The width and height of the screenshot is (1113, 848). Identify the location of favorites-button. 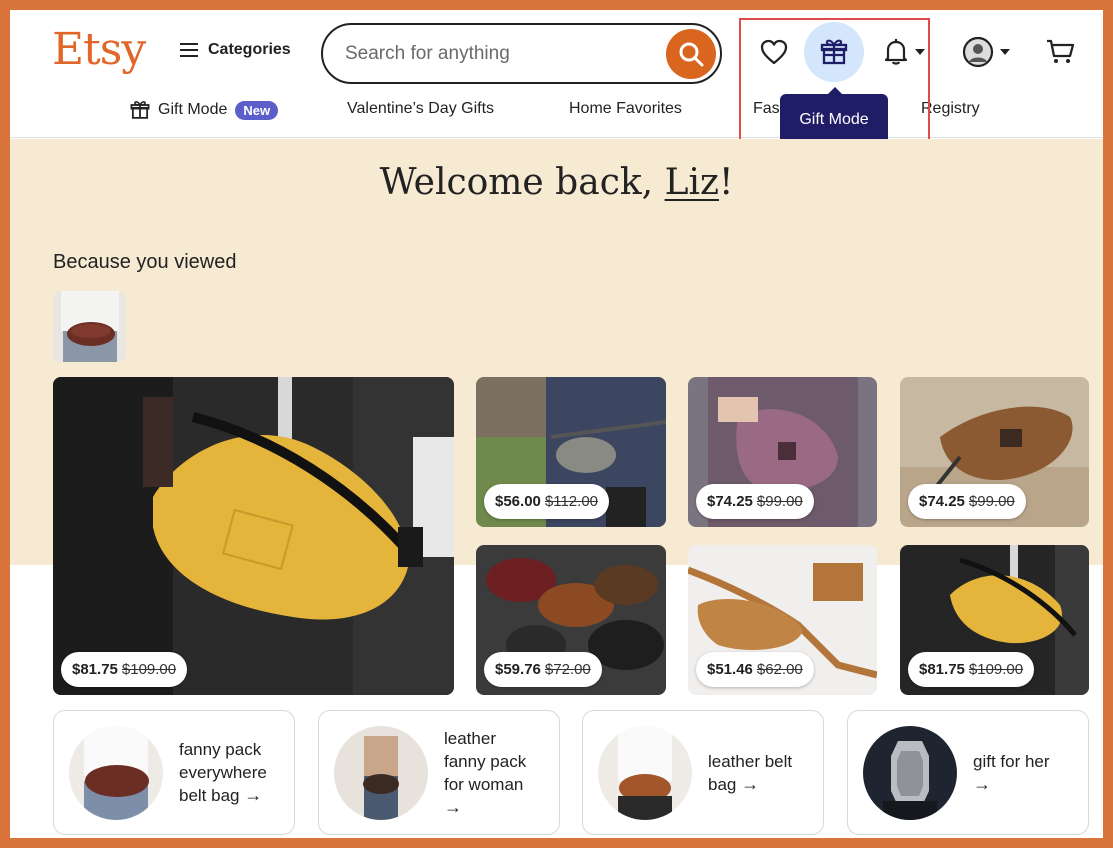
(774, 52).